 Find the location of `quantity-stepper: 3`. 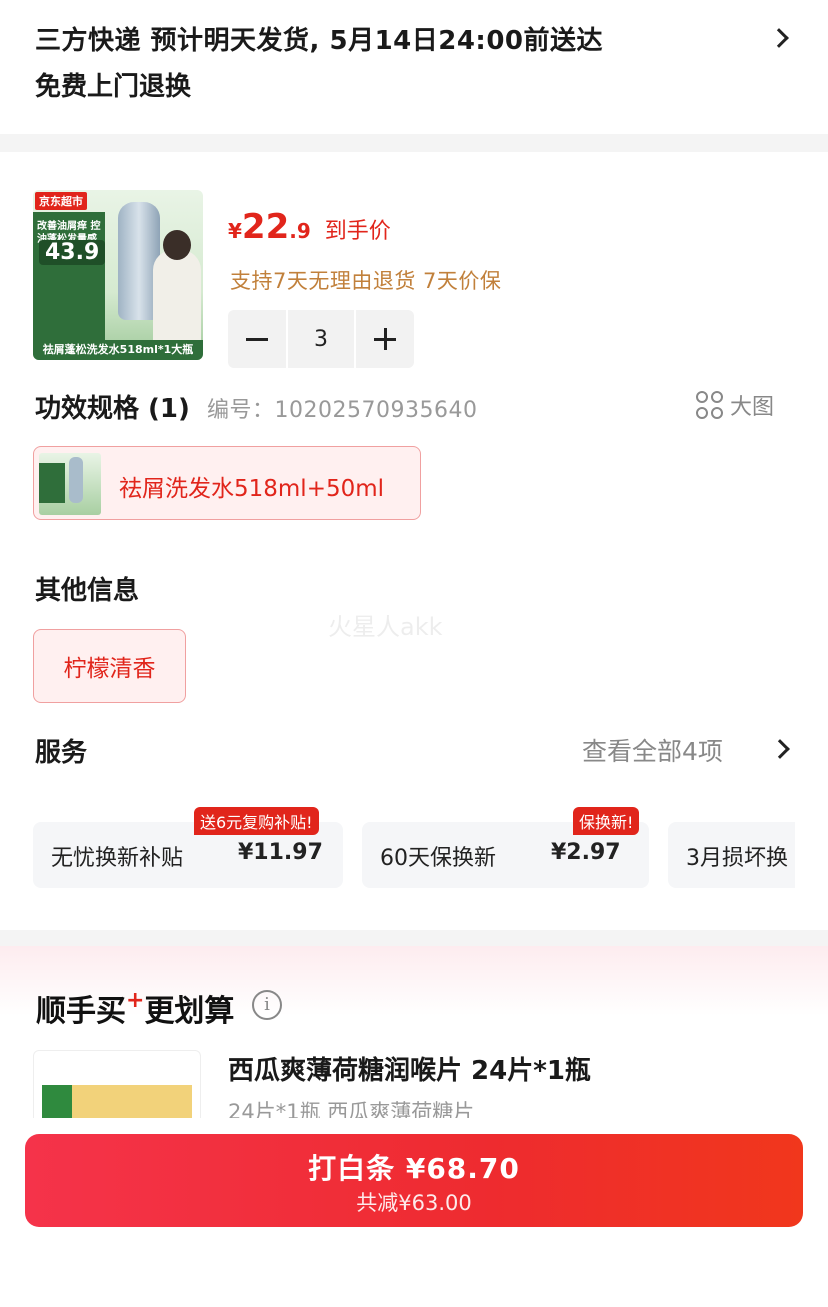

quantity-stepper: 3 is located at coordinates (321, 339).